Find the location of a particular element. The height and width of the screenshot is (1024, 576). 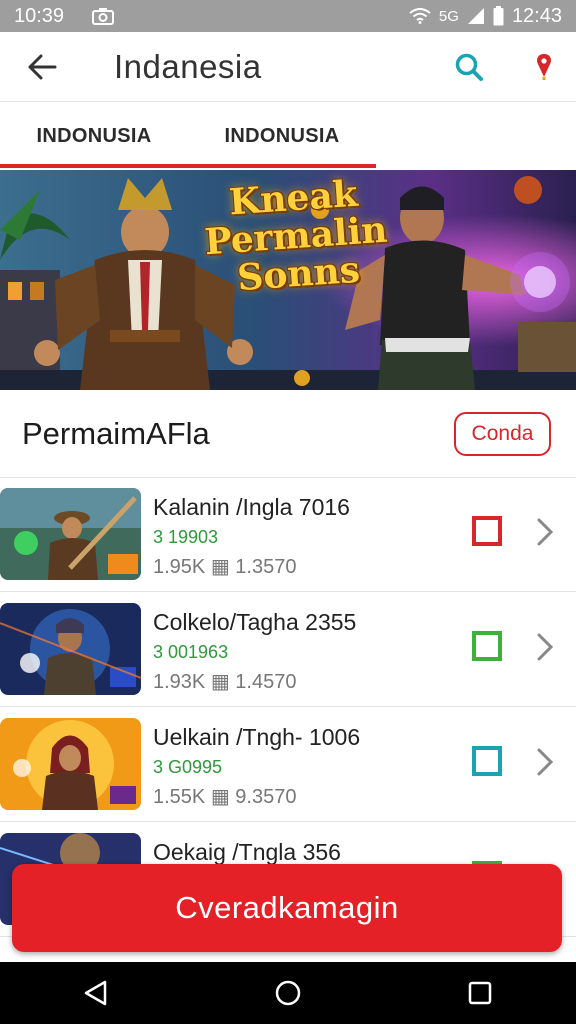

tab-indonusia-2: INDONUSIA is located at coordinates (282, 136).